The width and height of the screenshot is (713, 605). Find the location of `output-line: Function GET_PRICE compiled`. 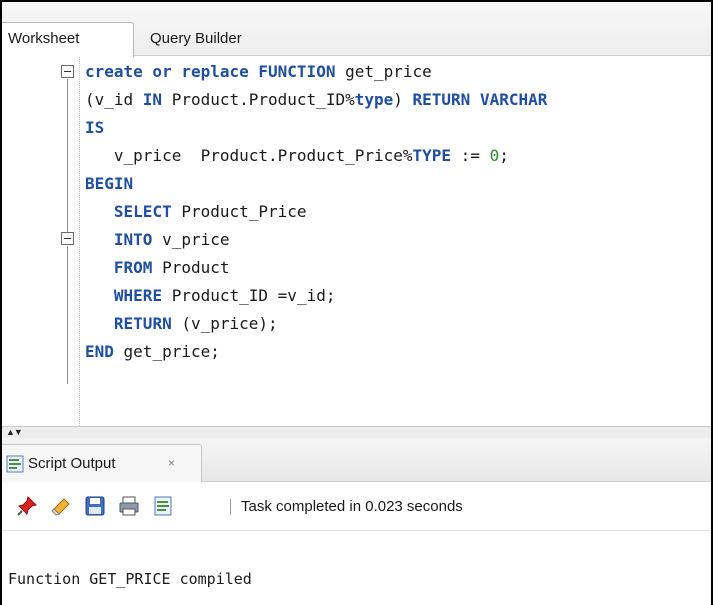

output-line: Function GET_PRICE compiled is located at coordinates (130, 579).